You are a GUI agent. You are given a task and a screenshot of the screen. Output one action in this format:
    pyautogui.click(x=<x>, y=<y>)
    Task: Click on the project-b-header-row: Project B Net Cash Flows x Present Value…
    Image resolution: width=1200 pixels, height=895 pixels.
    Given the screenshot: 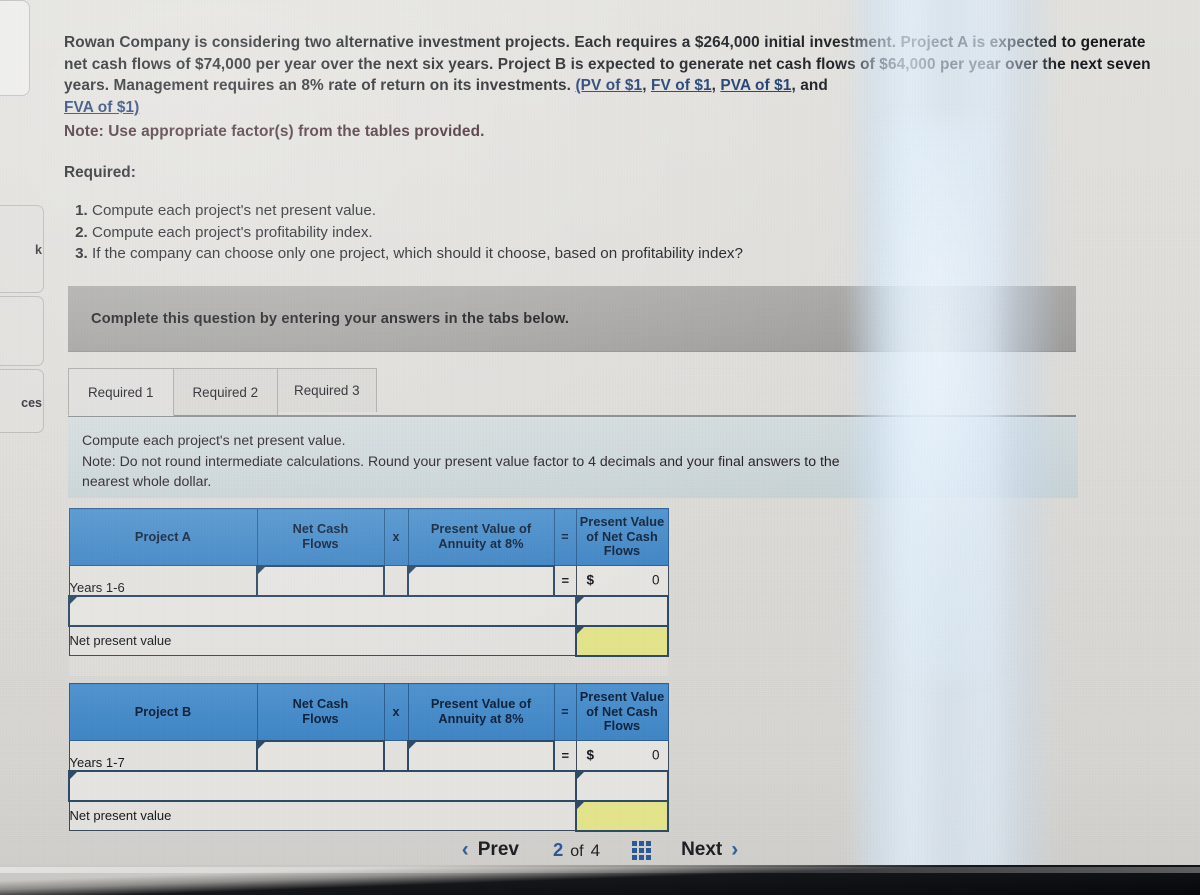 What is the action you would take?
    pyautogui.click(x=368, y=712)
    